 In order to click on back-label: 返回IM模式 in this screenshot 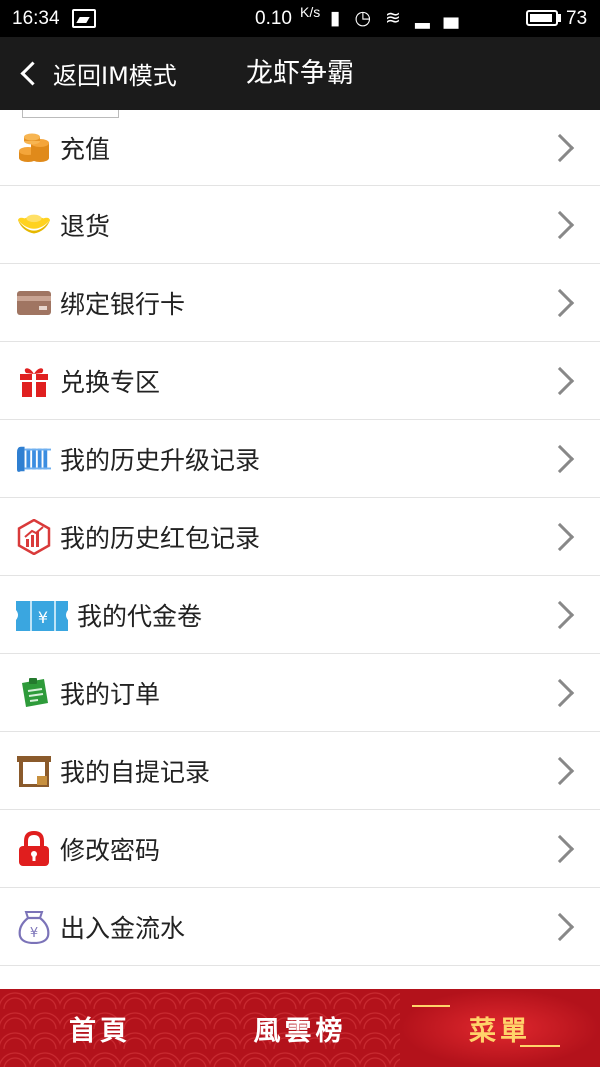, I will do `click(115, 76)`.